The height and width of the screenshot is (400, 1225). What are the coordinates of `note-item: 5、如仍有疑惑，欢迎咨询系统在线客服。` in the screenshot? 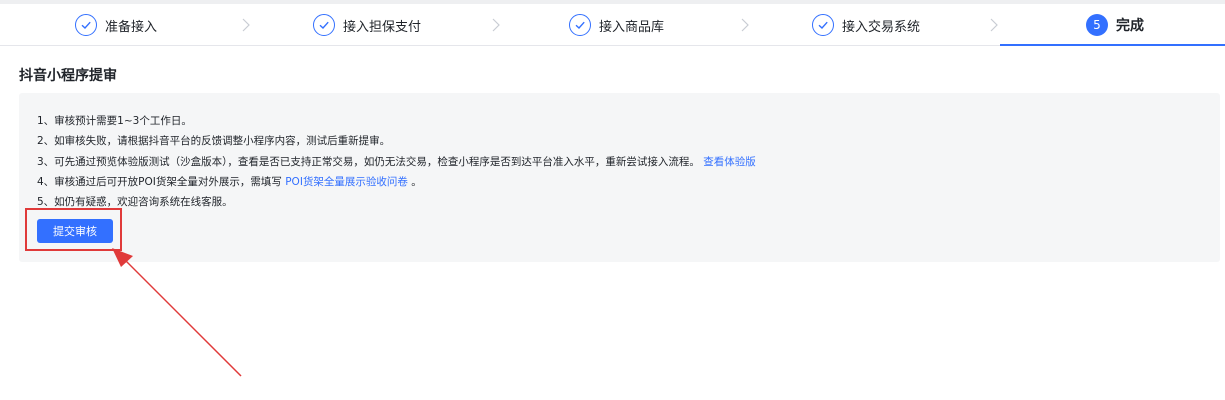 It's located at (396, 202).